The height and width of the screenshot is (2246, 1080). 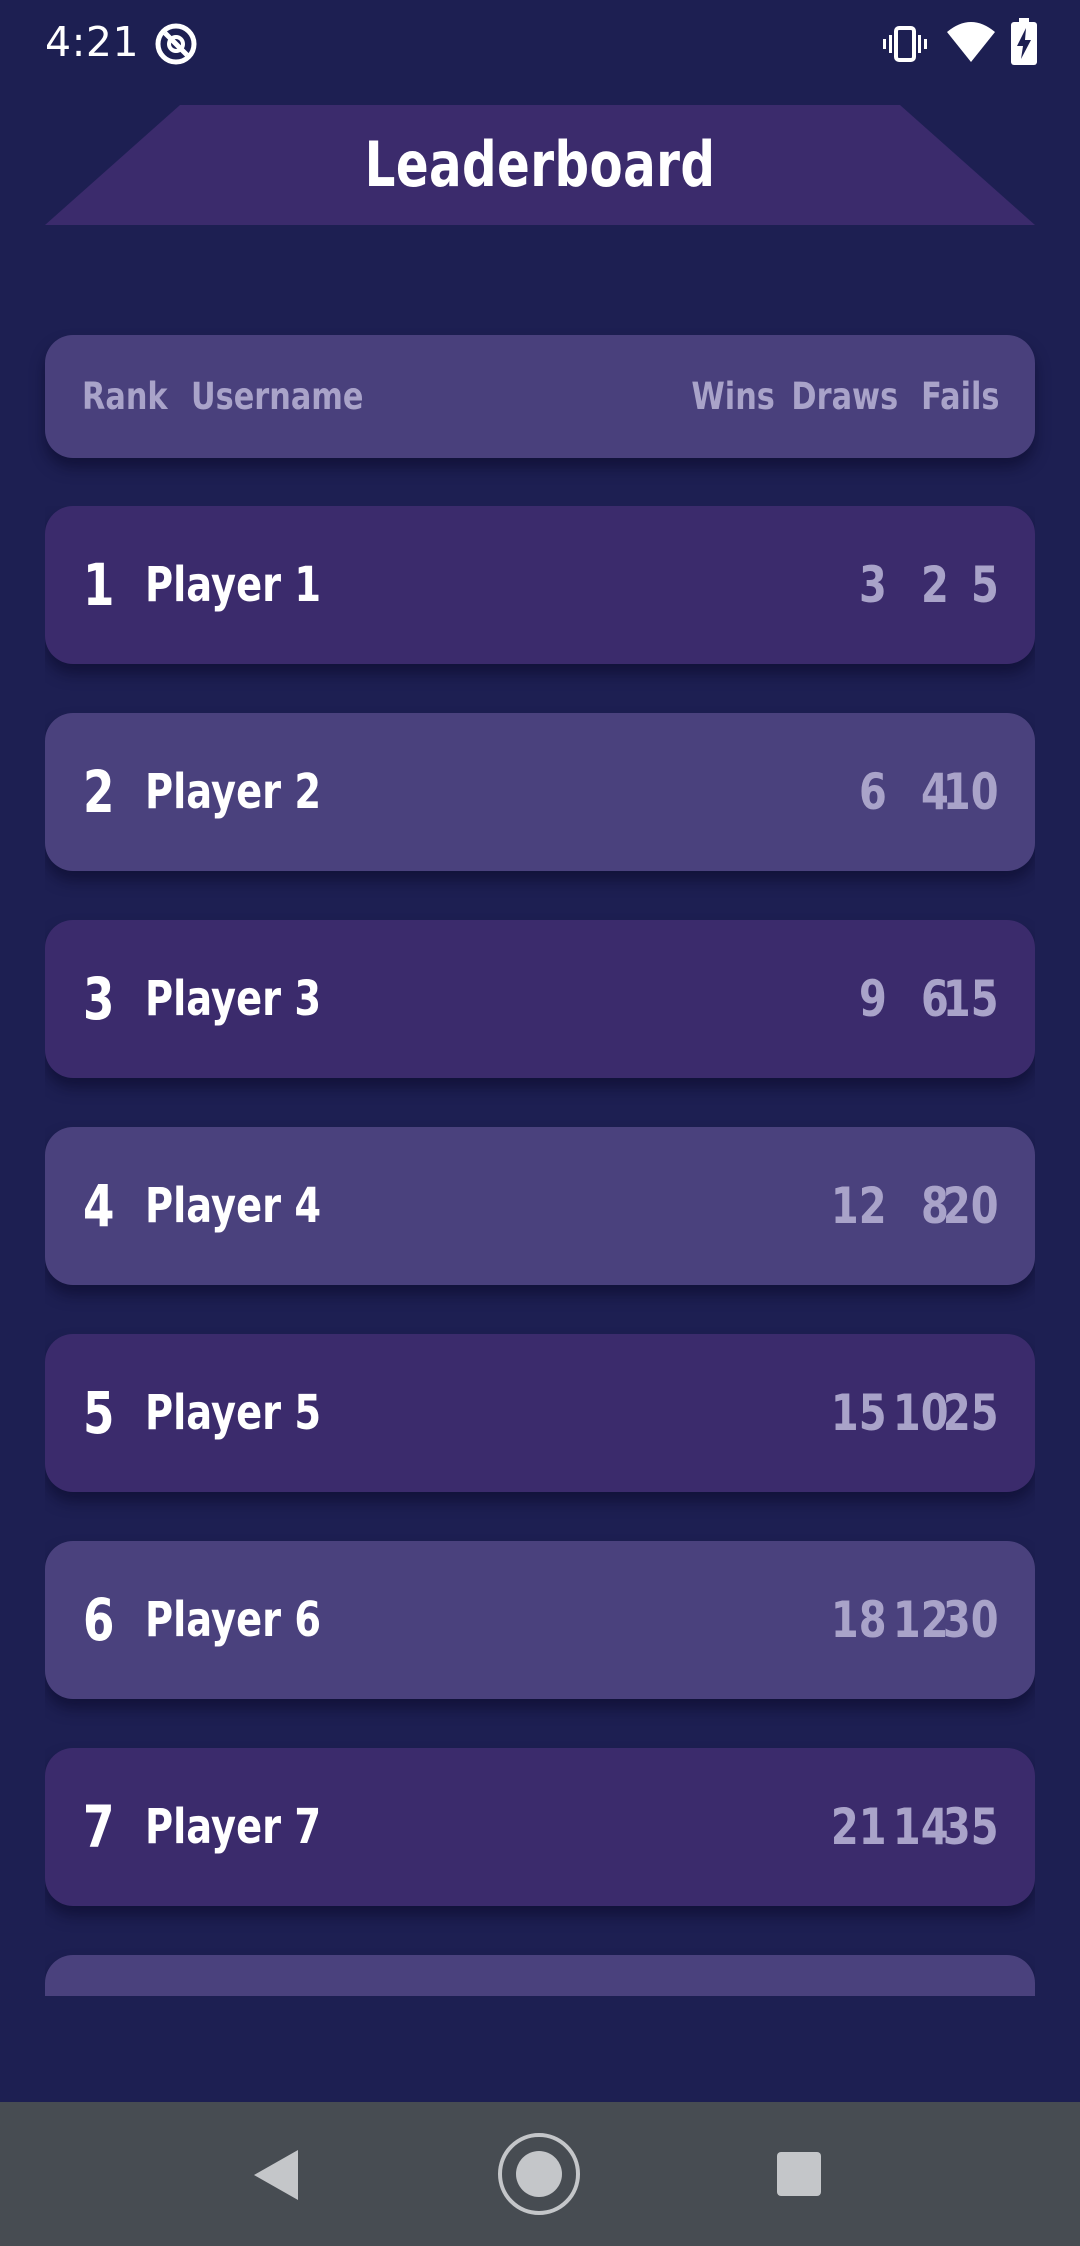 I want to click on row-wins: 15, so click(x=859, y=1413).